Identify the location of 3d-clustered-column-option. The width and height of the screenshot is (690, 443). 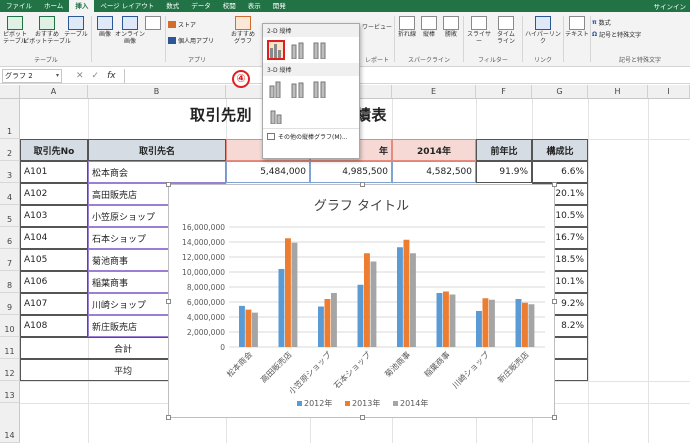
(276, 89).